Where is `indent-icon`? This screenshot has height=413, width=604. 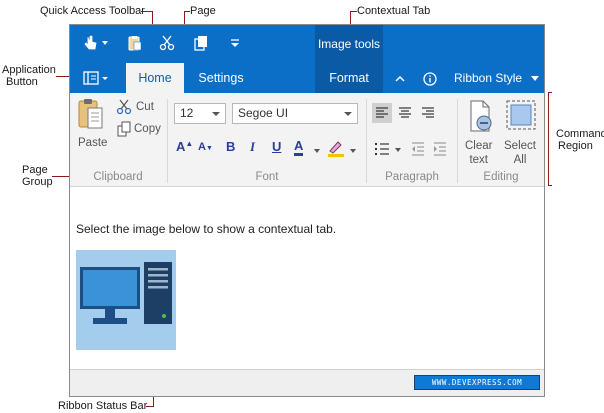
indent-icon is located at coordinates (440, 149).